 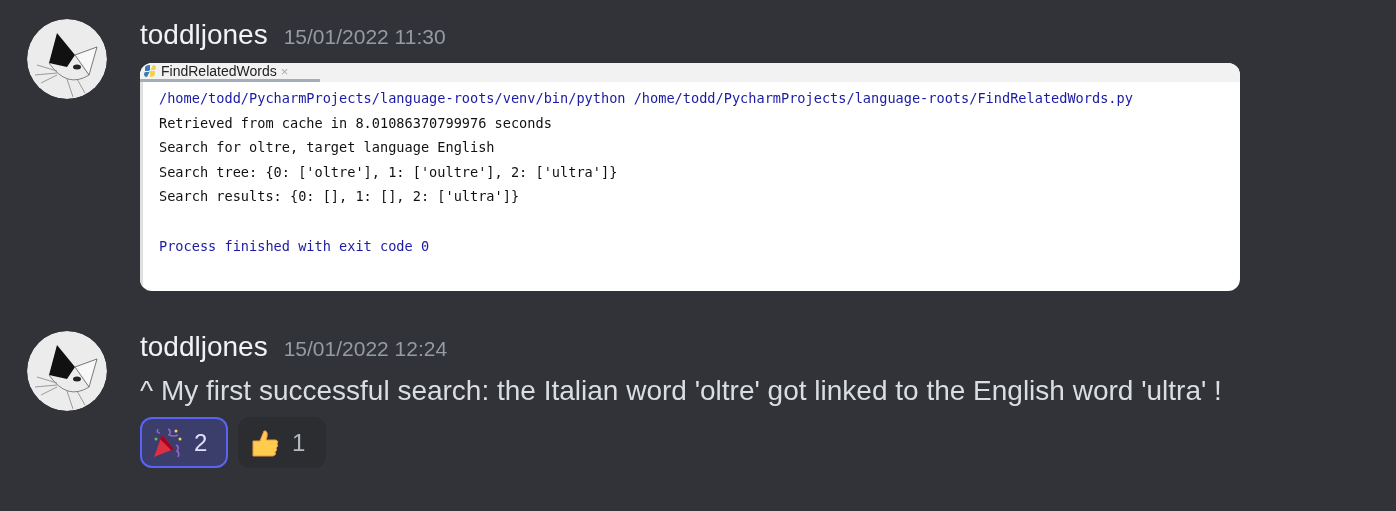 What do you see at coordinates (167, 442) in the screenshot?
I see `party-popper-icon` at bounding box center [167, 442].